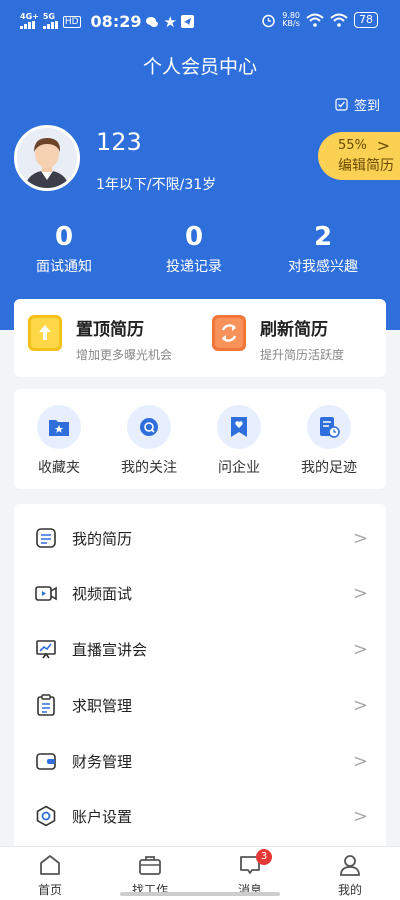 The width and height of the screenshot is (400, 900). I want to click on message-icon, so click(250, 865).